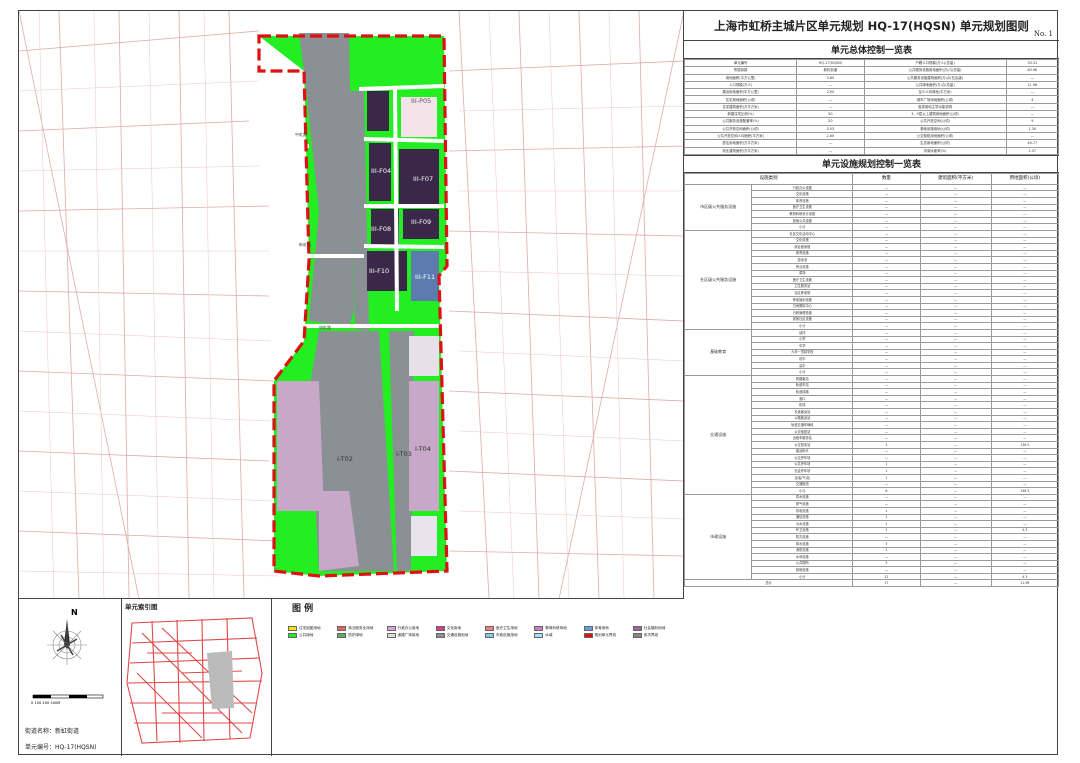  What do you see at coordinates (802, 517) in the screenshot?
I see `table-cell: 通信设施` at bounding box center [802, 517].